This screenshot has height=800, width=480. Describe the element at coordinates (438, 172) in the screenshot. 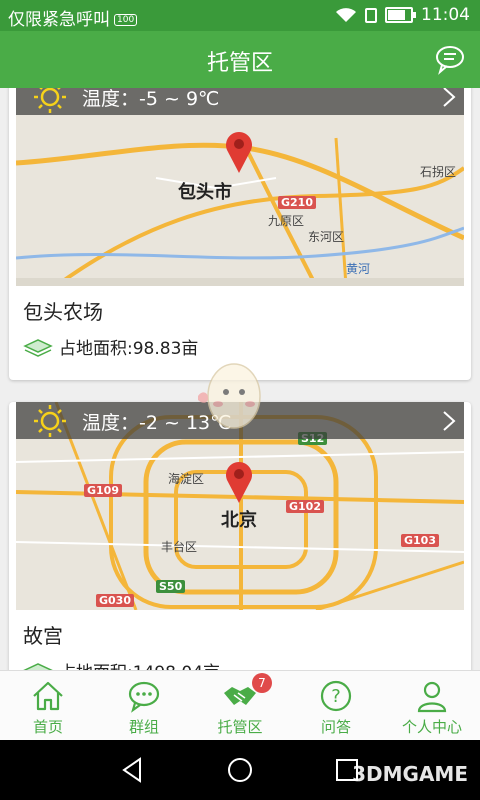

I see `map-district-label: 石拐区` at that location.